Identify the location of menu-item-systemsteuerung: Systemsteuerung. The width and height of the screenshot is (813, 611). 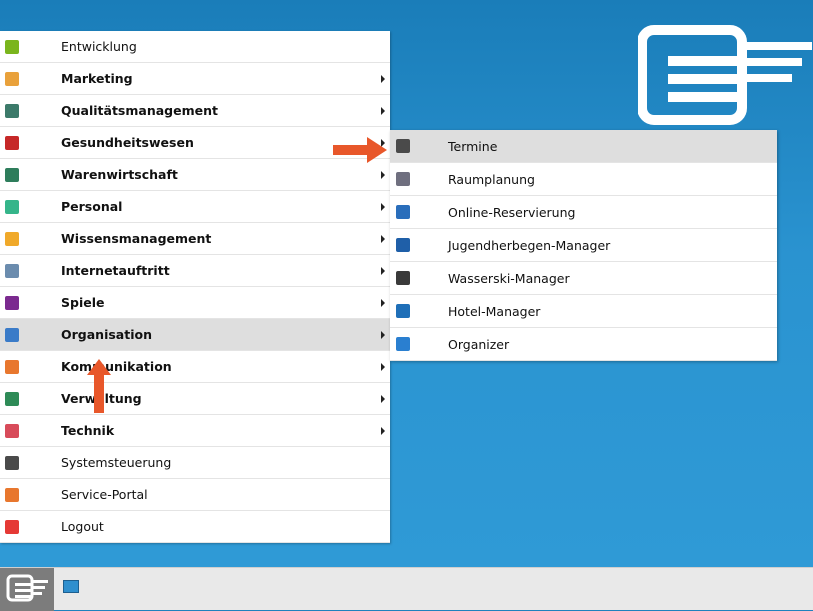
(195, 463).